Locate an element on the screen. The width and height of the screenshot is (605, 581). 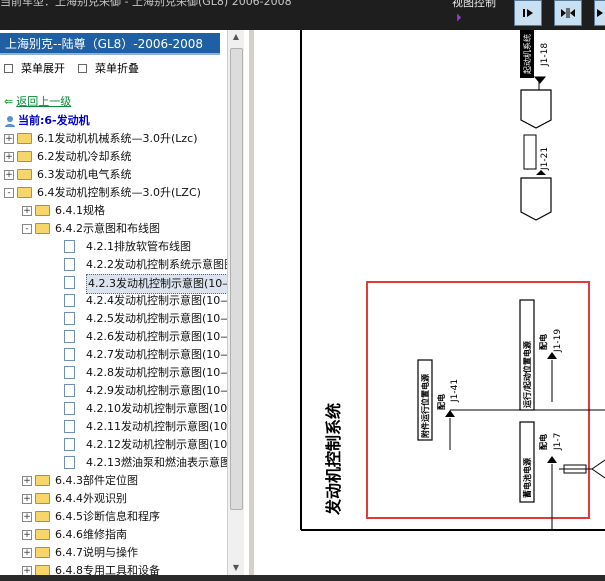
tree-doc-item: 4.2.10发动机控制示意图(10— is located at coordinates (119, 409).